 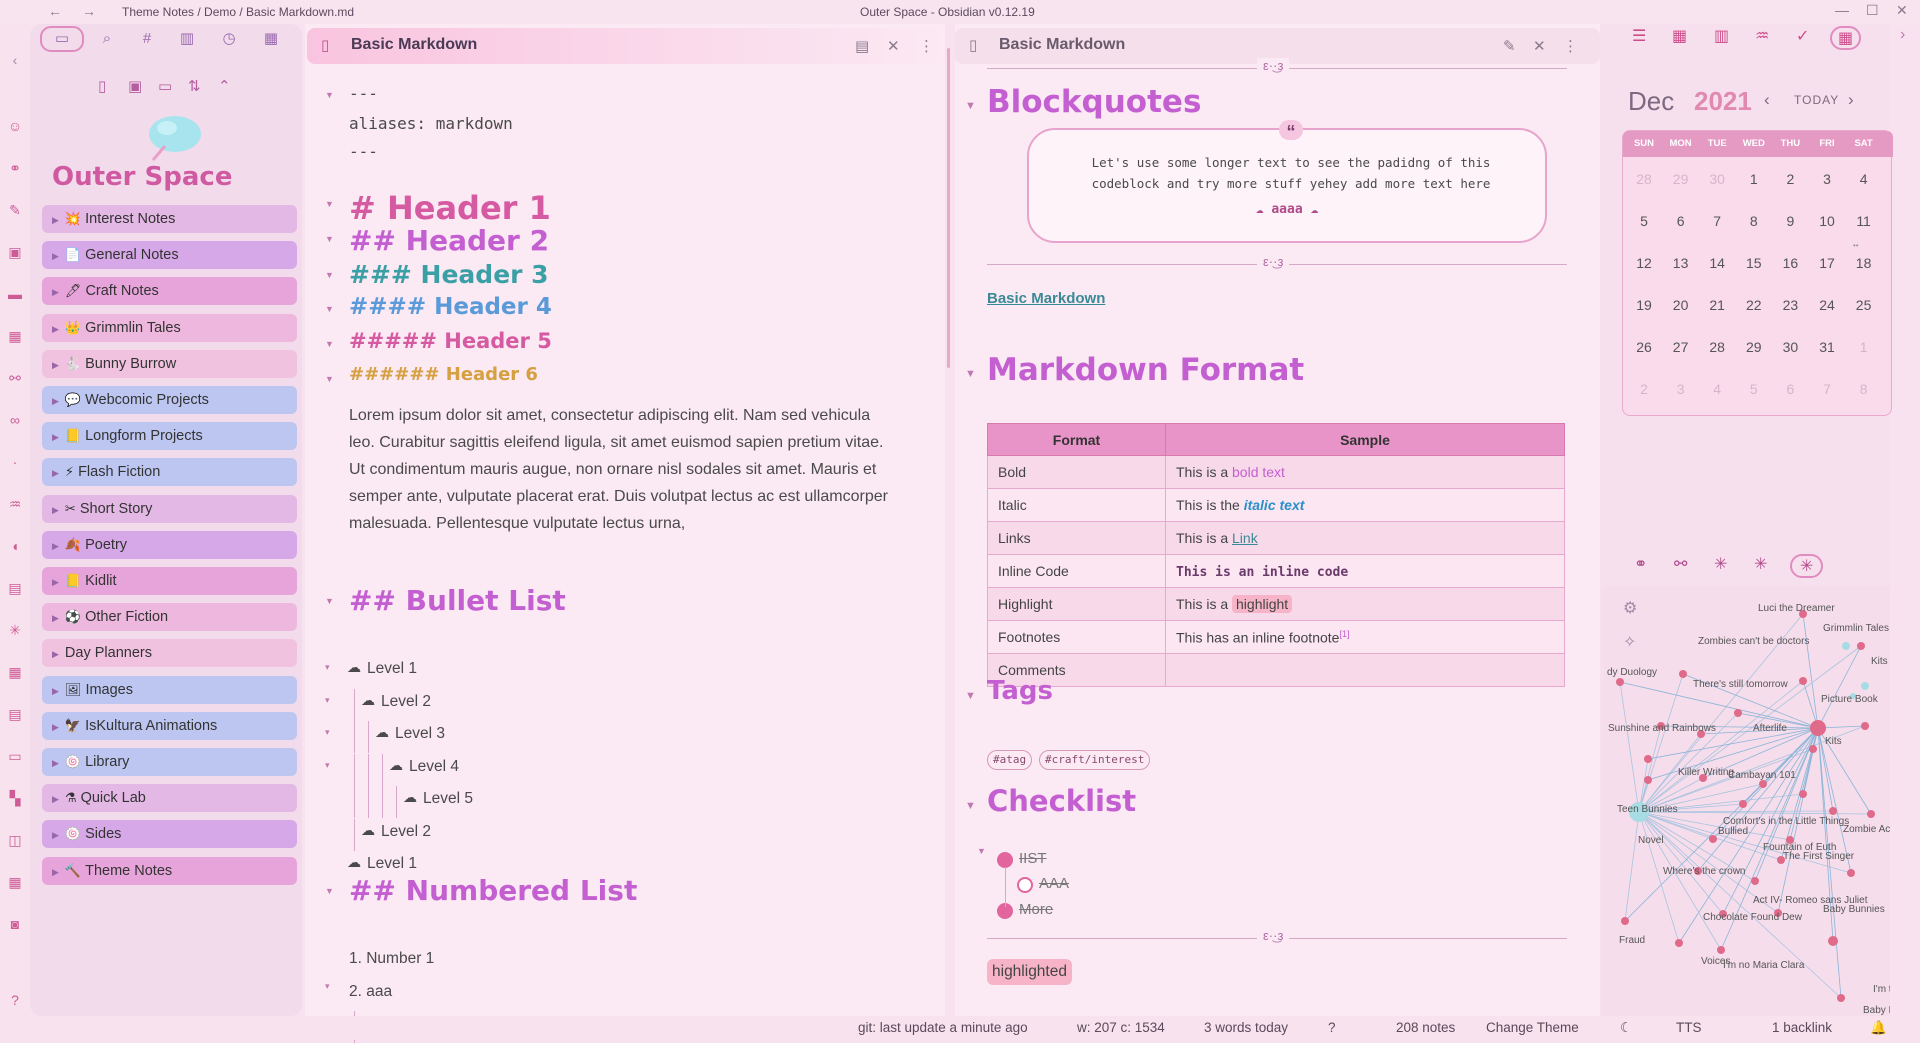 What do you see at coordinates (15, 378) in the screenshot?
I see `nodes-icon: ⚯` at bounding box center [15, 378].